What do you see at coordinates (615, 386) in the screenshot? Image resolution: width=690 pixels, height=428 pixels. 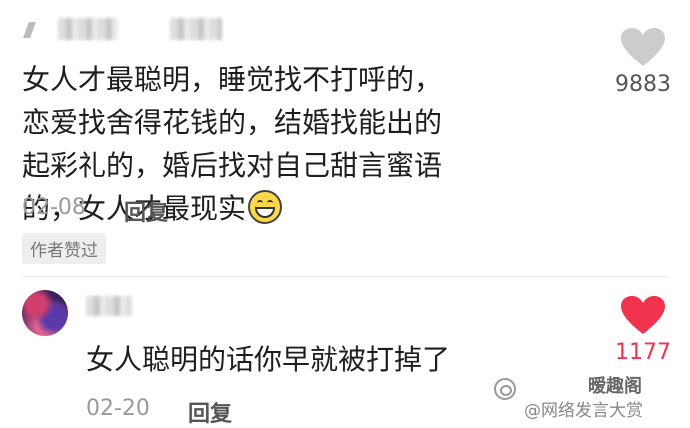 I see `watermark-account: 暧趣阁` at bounding box center [615, 386].